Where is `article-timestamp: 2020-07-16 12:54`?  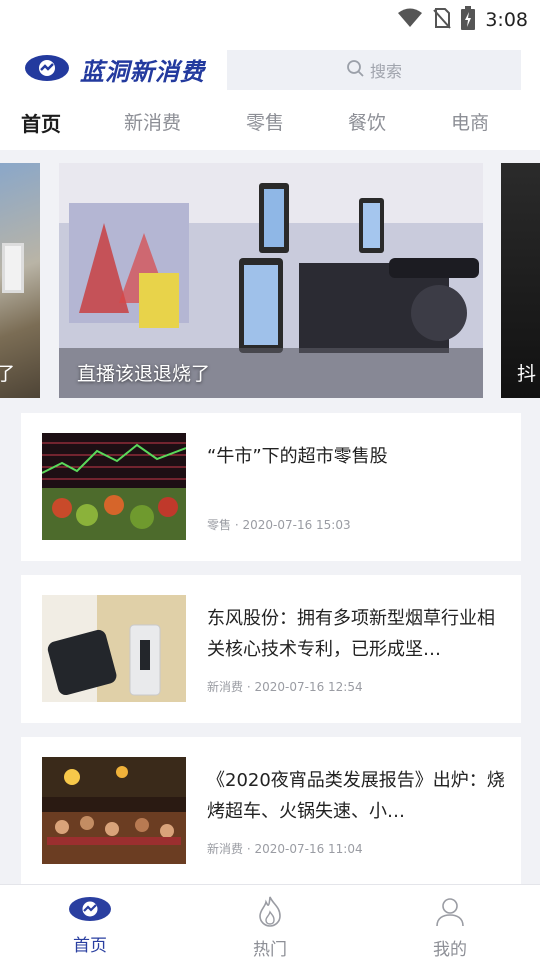 article-timestamp: 2020-07-16 12:54 is located at coordinates (308, 687).